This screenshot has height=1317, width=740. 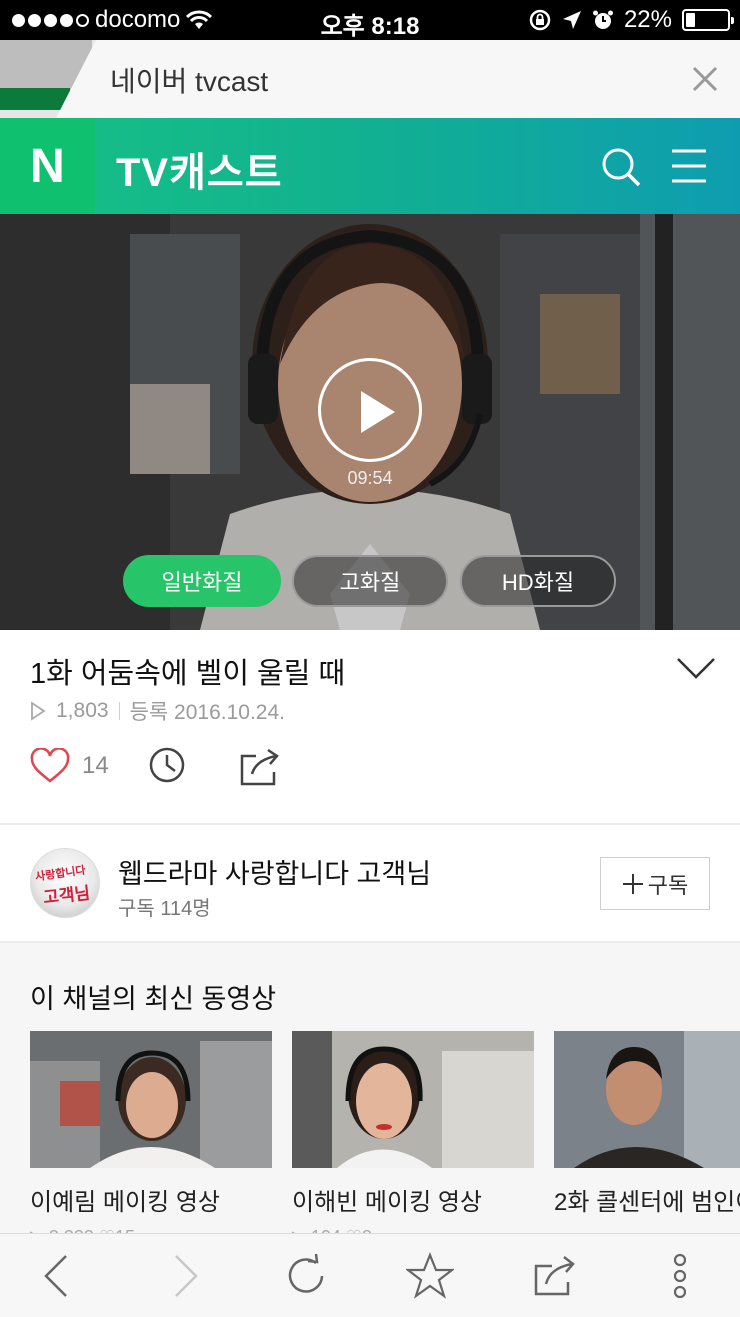 I want to click on site-header: N TV캐스트, so click(x=370, y=166).